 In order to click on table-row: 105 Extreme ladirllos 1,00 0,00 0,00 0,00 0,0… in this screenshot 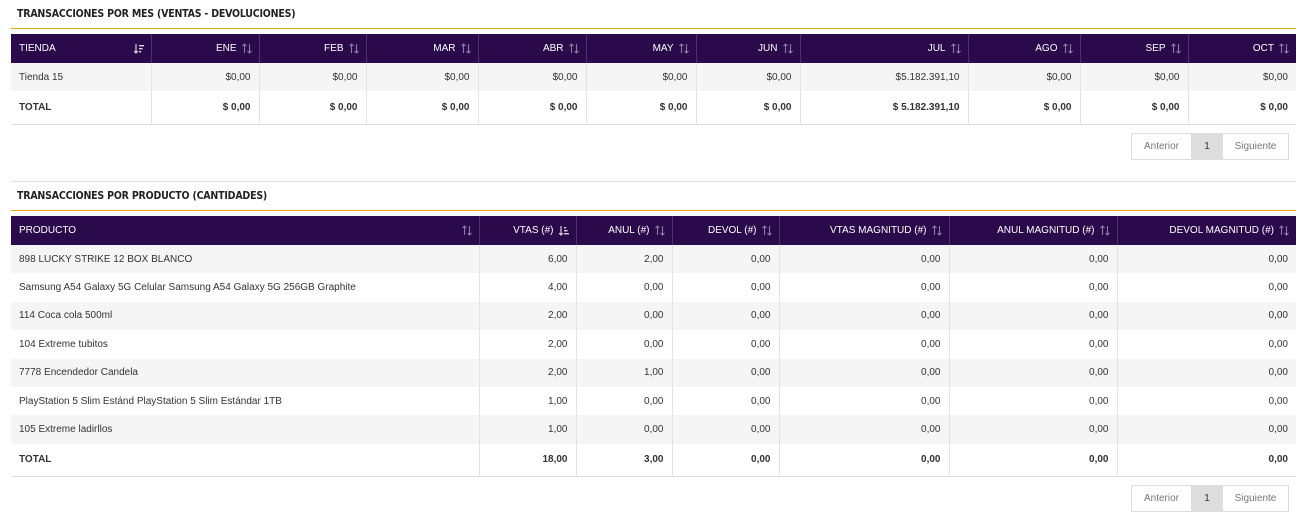, I will do `click(653, 429)`.